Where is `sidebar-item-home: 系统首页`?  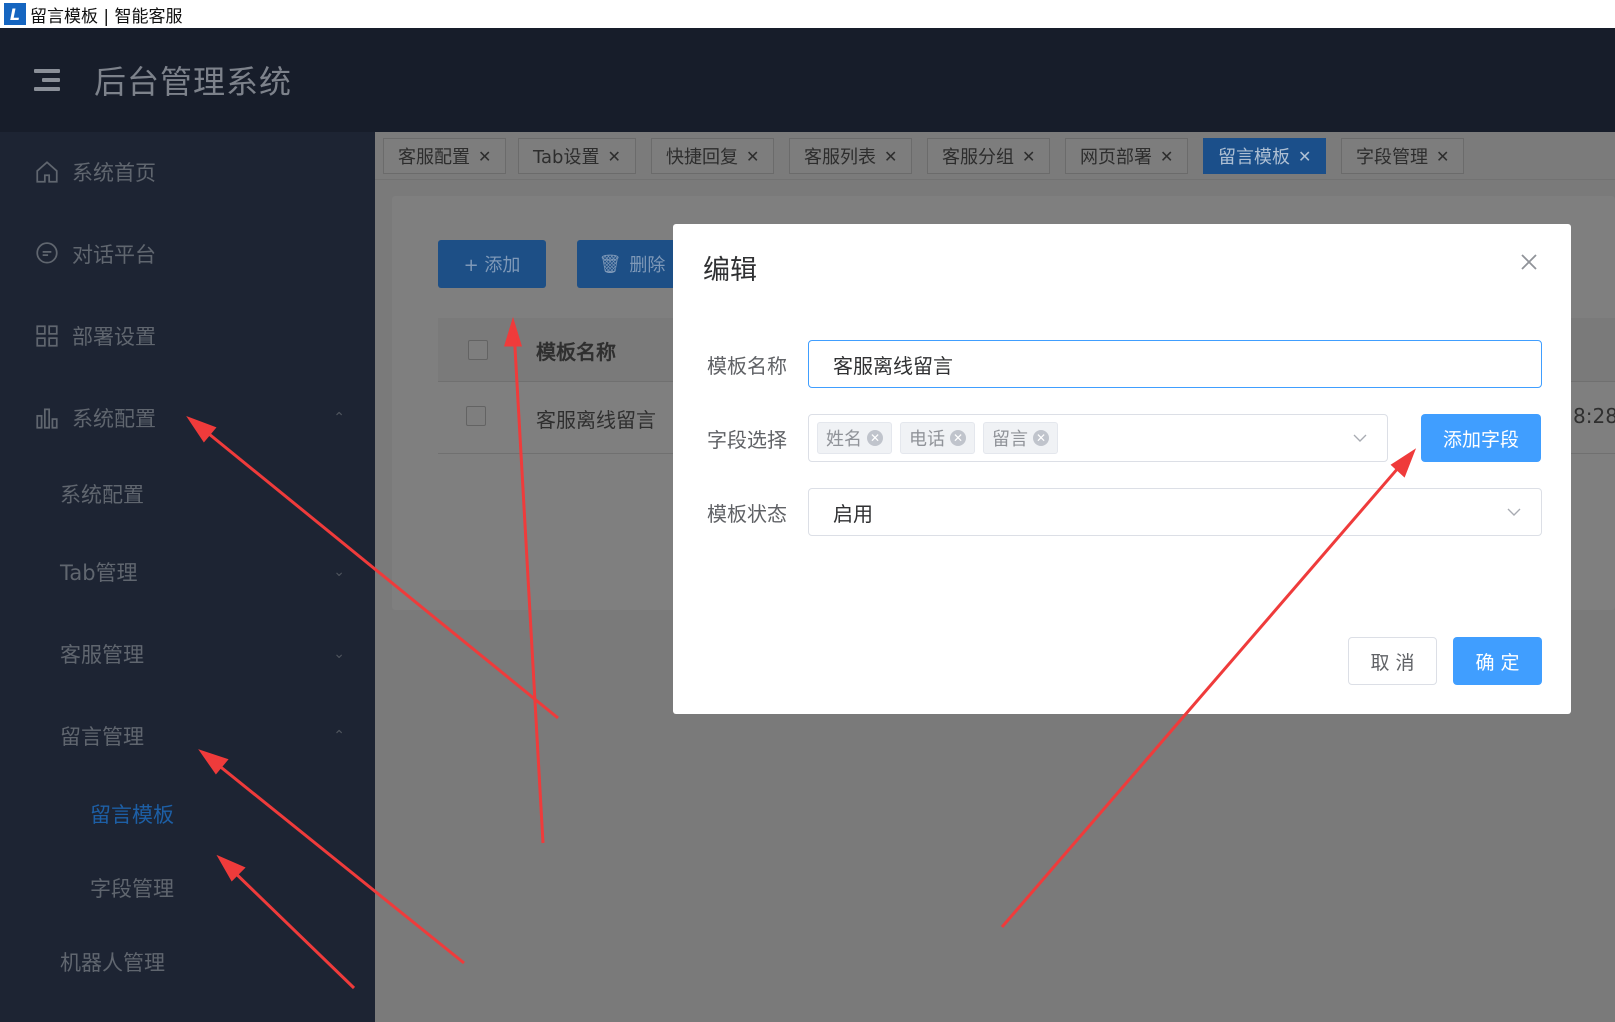 sidebar-item-home: 系统首页 is located at coordinates (187, 172).